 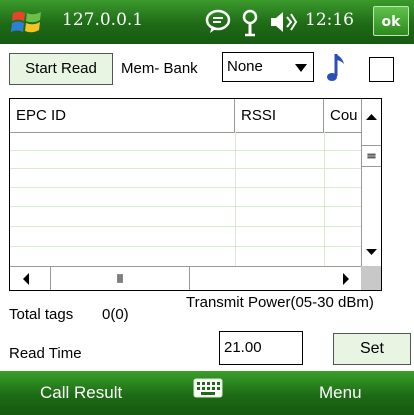 What do you see at coordinates (279, 115) in the screenshot?
I see `column-header-rssi: RSSI` at bounding box center [279, 115].